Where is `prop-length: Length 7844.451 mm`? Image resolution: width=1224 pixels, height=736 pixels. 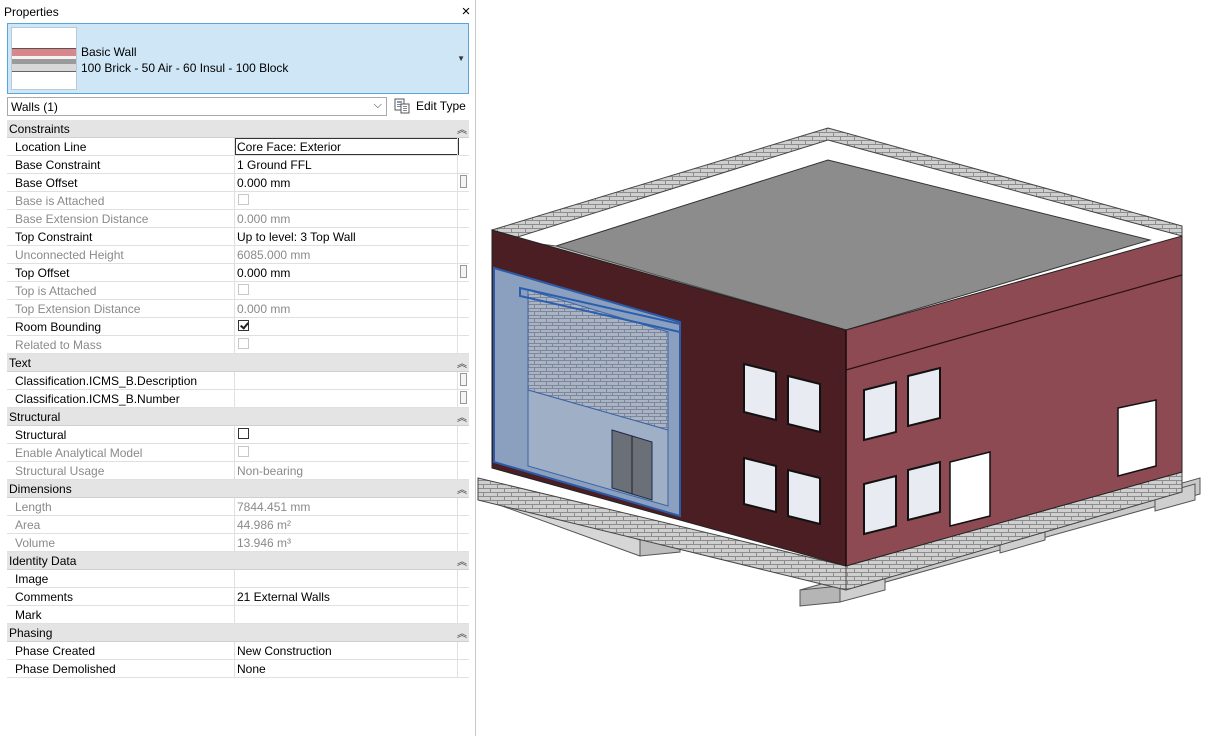 prop-length: Length 7844.451 mm is located at coordinates (238, 507).